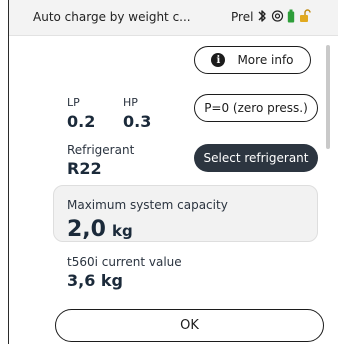 Image resolution: width=338 pixels, height=344 pixels. What do you see at coordinates (291, 16) in the screenshot?
I see `battery-icon` at bounding box center [291, 16].